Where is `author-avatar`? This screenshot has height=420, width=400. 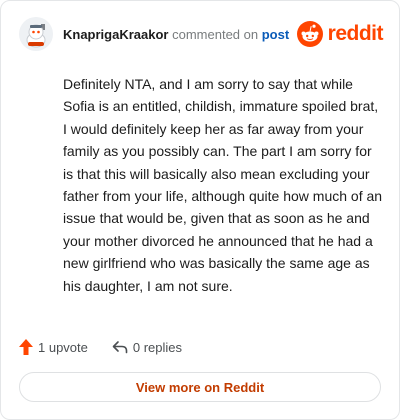 author-avatar is located at coordinates (36, 34).